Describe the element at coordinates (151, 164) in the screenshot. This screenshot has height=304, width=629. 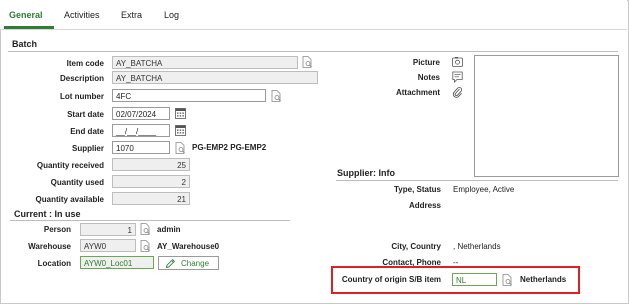
I see `quantity-received-field: 25` at that location.